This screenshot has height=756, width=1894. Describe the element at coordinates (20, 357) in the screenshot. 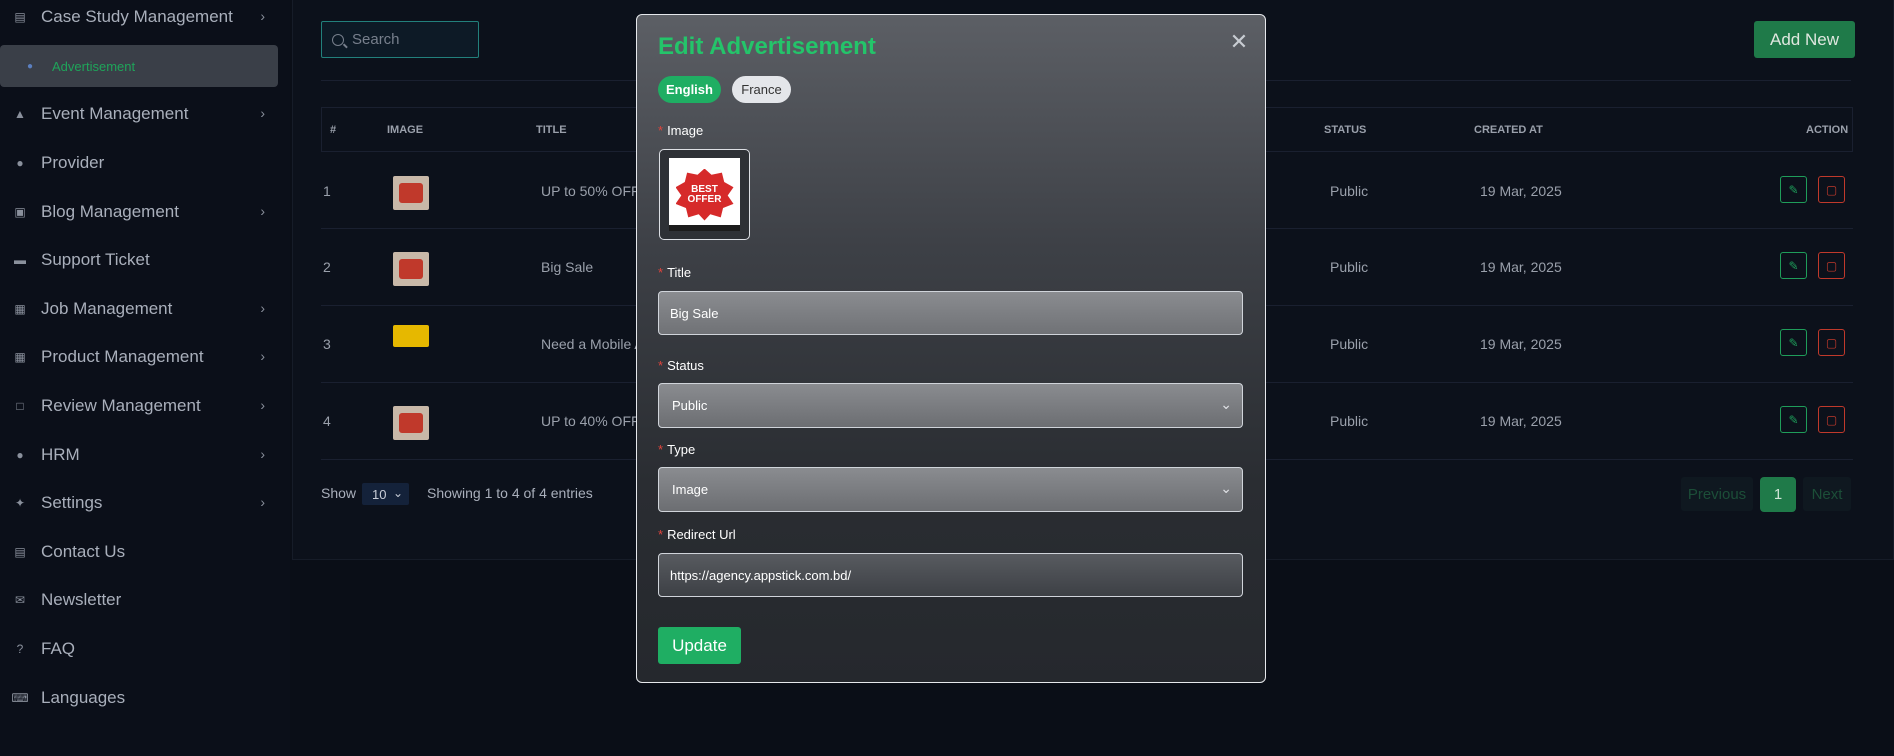

I see `grid-icon: ▦` at that location.